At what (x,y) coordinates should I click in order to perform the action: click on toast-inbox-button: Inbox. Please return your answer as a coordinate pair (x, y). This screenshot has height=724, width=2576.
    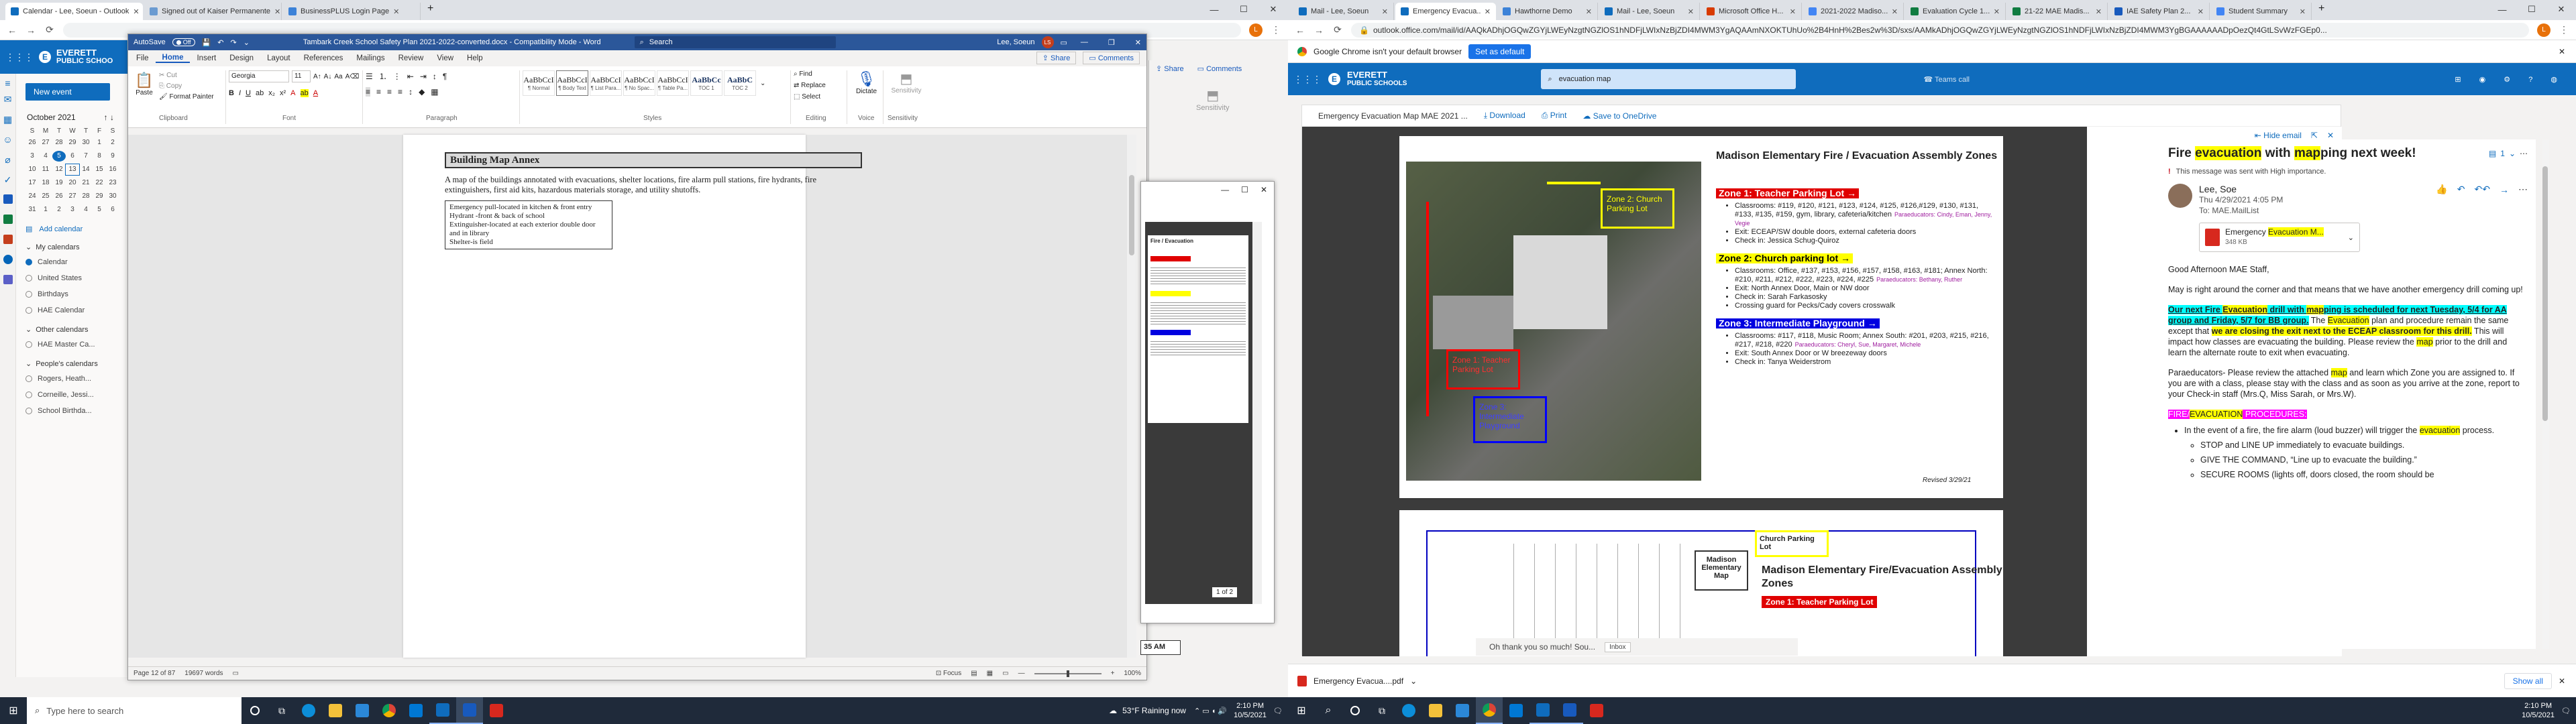
    Looking at the image, I should click on (1618, 647).